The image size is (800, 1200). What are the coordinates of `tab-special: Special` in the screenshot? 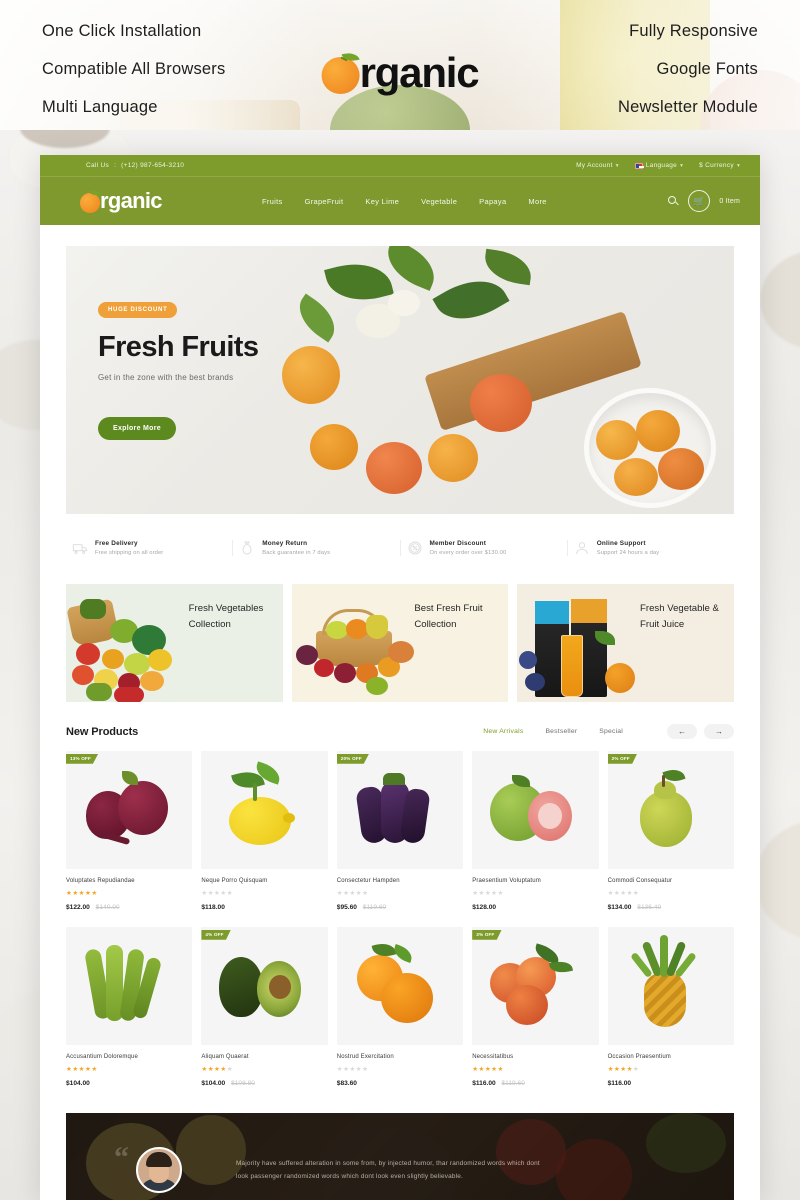 It's located at (611, 731).